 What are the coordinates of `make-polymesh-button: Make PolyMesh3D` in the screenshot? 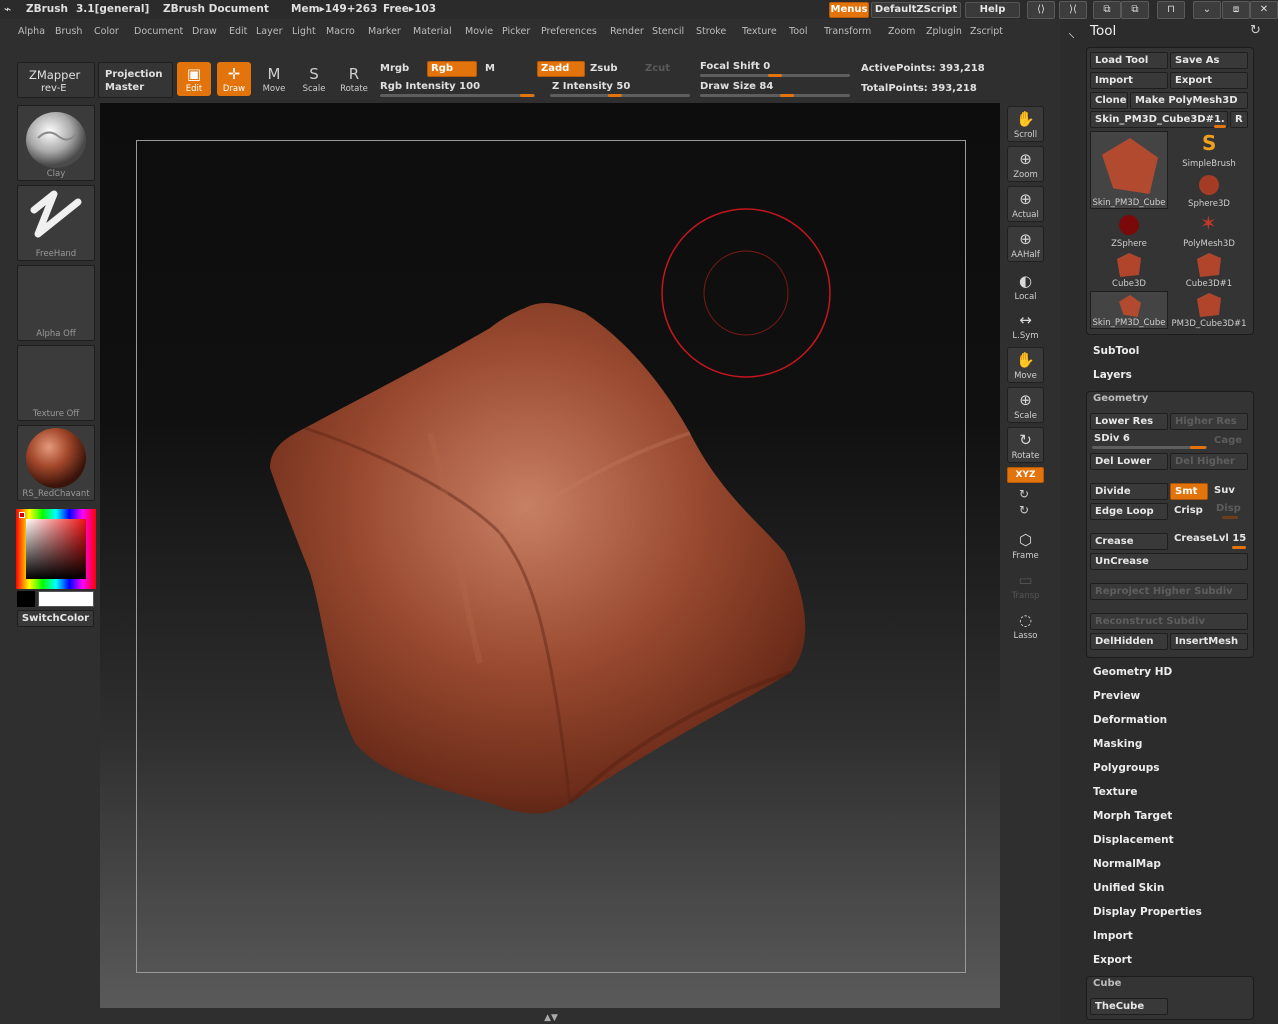 It's located at (1189, 100).